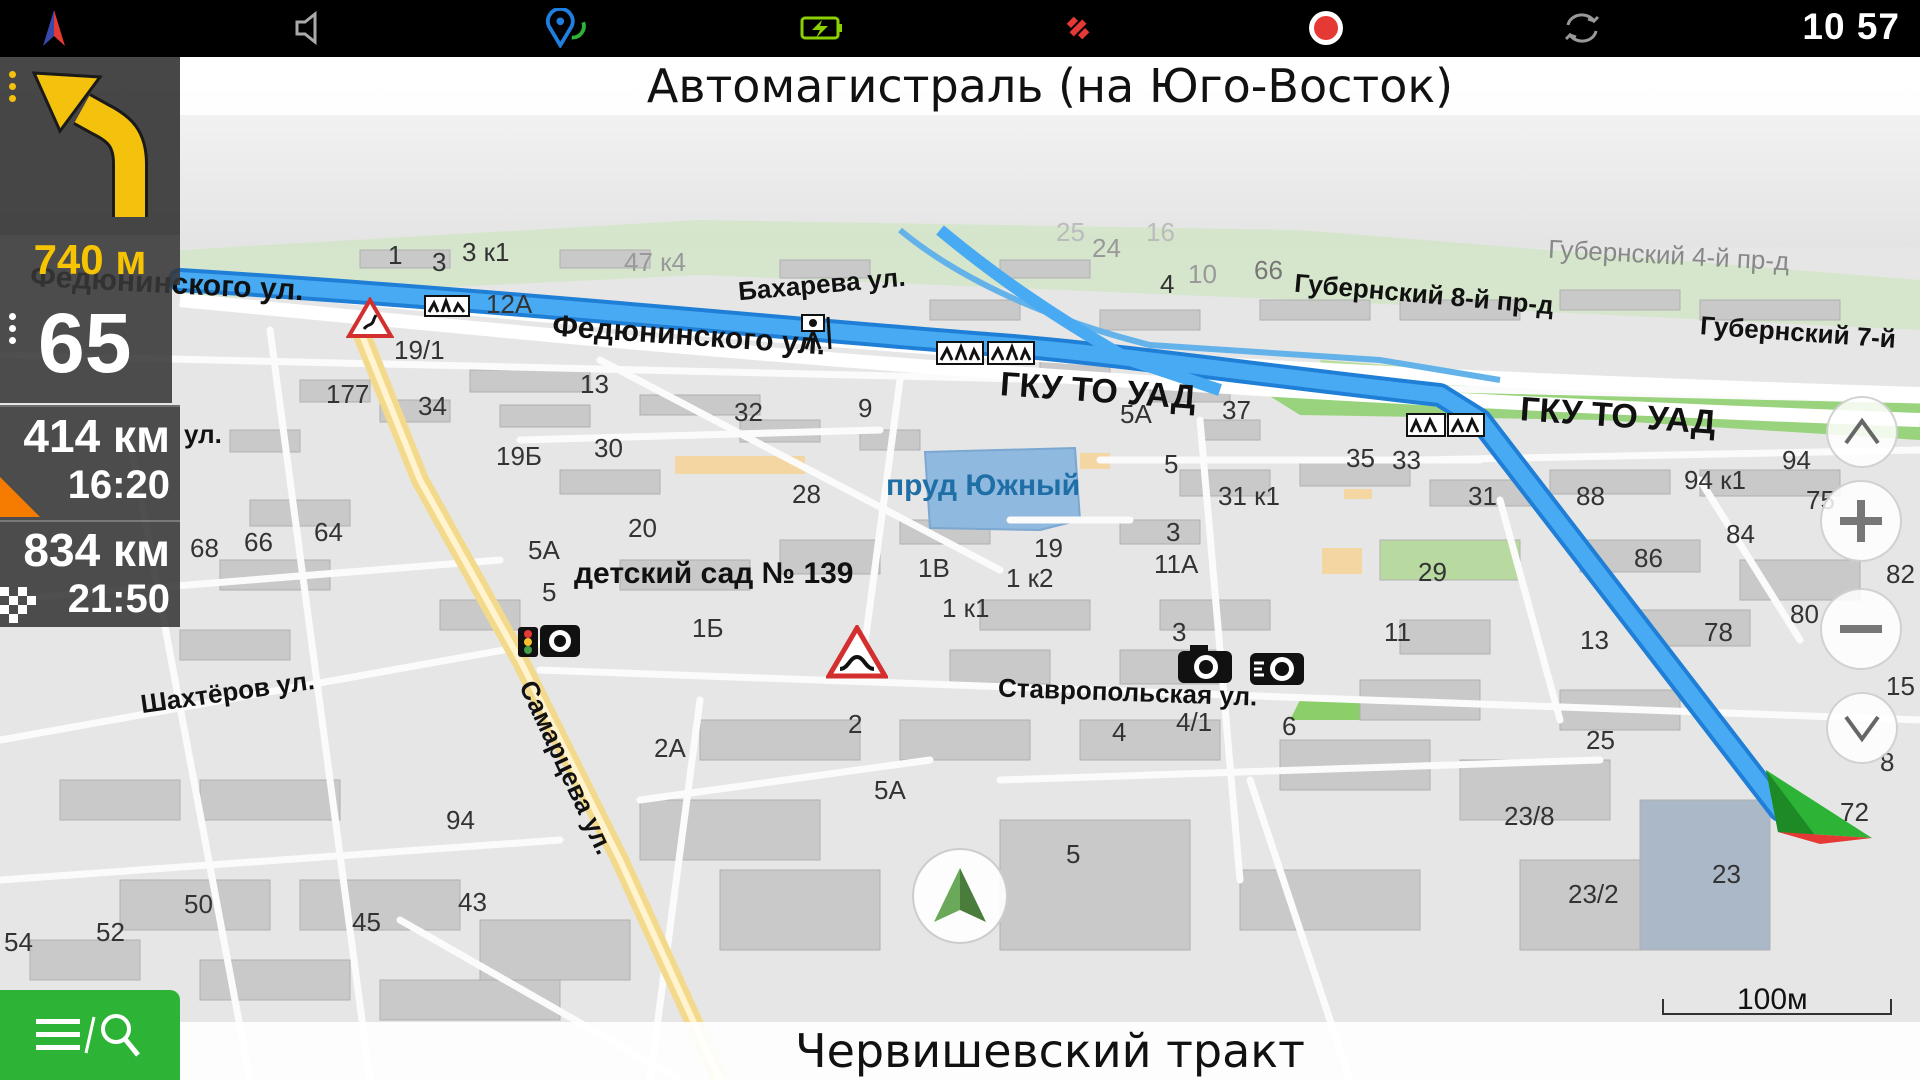 Image resolution: width=1920 pixels, height=1080 pixels. What do you see at coordinates (1582, 28) in the screenshot?
I see `sync-icon` at bounding box center [1582, 28].